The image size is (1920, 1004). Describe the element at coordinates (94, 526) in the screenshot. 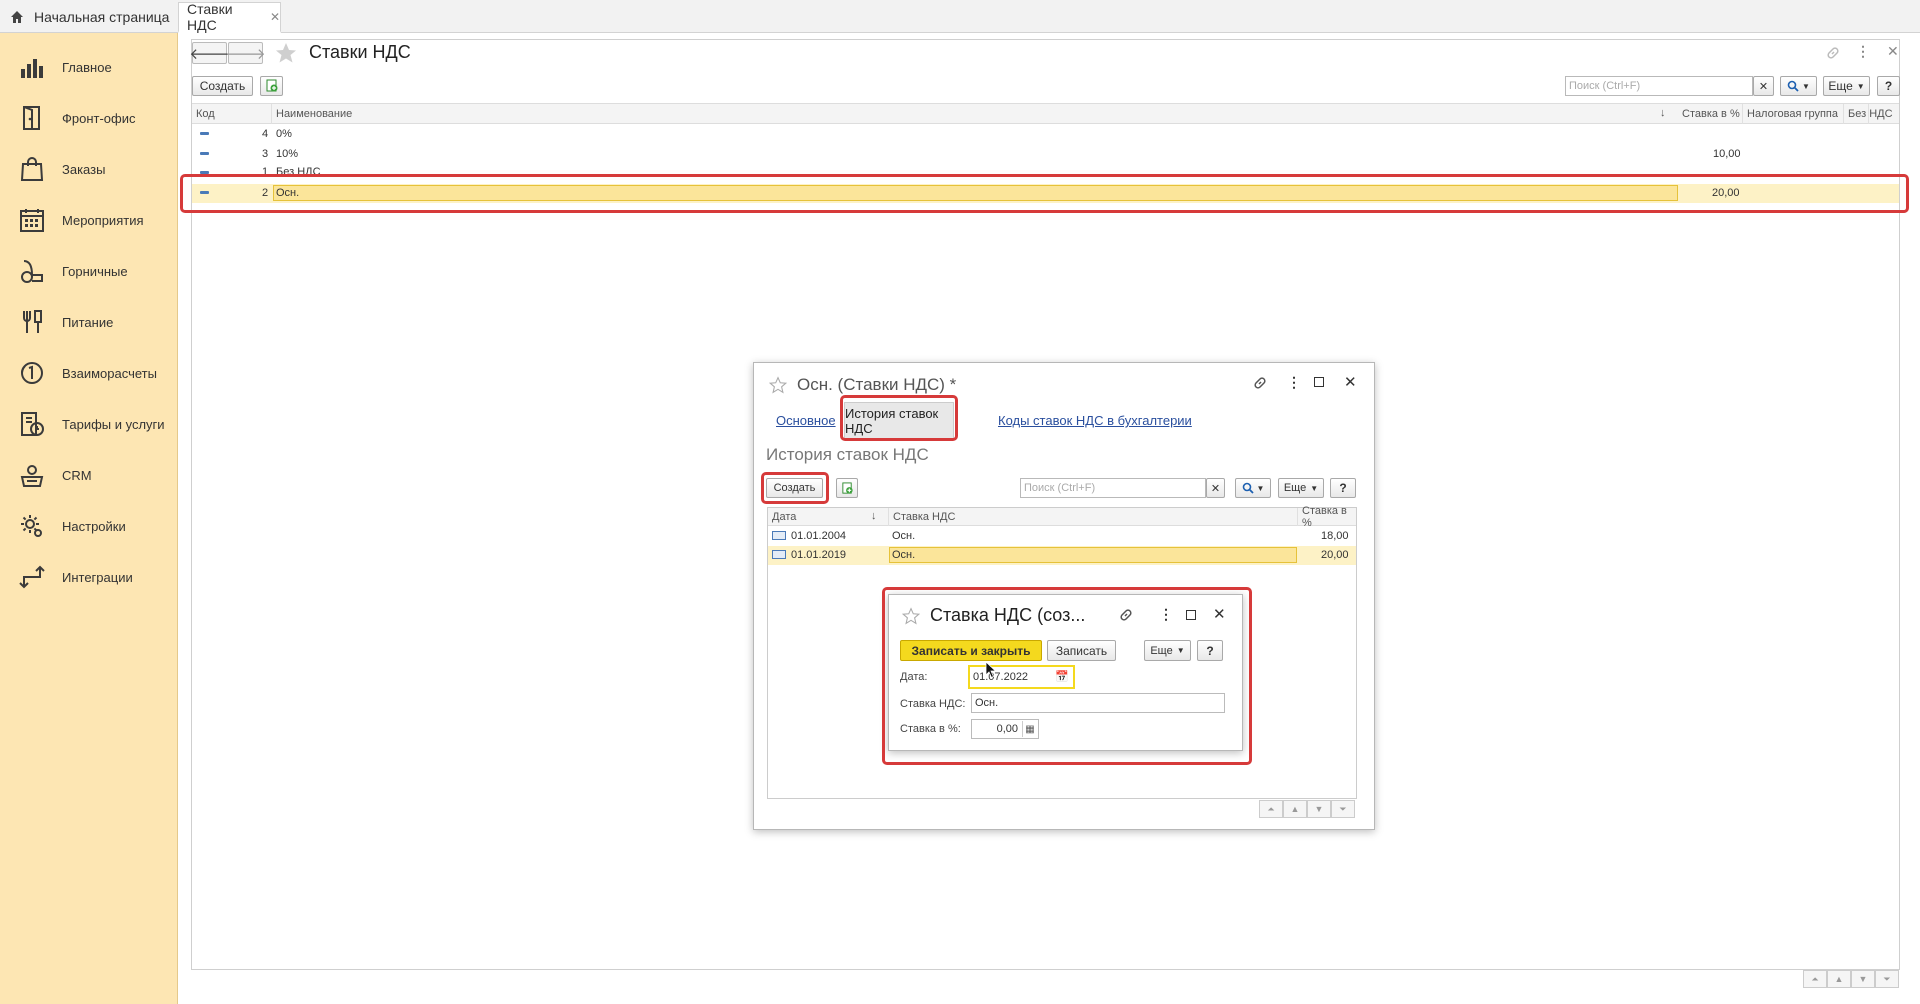

I see `sidebar-item-label: Настройки` at that location.